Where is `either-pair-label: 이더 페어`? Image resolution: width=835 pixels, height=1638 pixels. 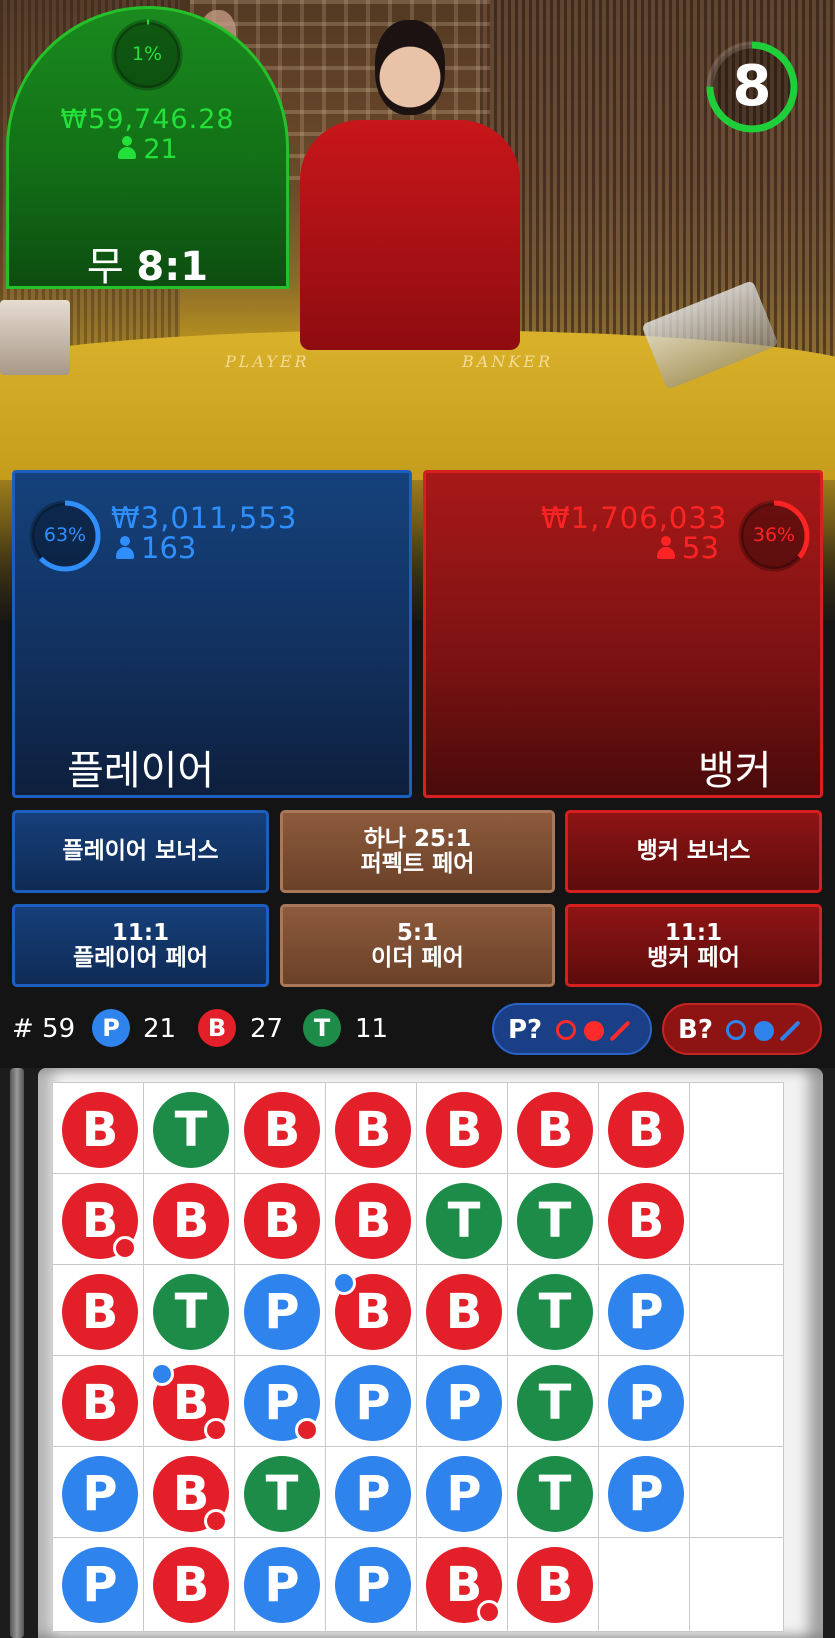
either-pair-label: 이더 페어 is located at coordinates (417, 957).